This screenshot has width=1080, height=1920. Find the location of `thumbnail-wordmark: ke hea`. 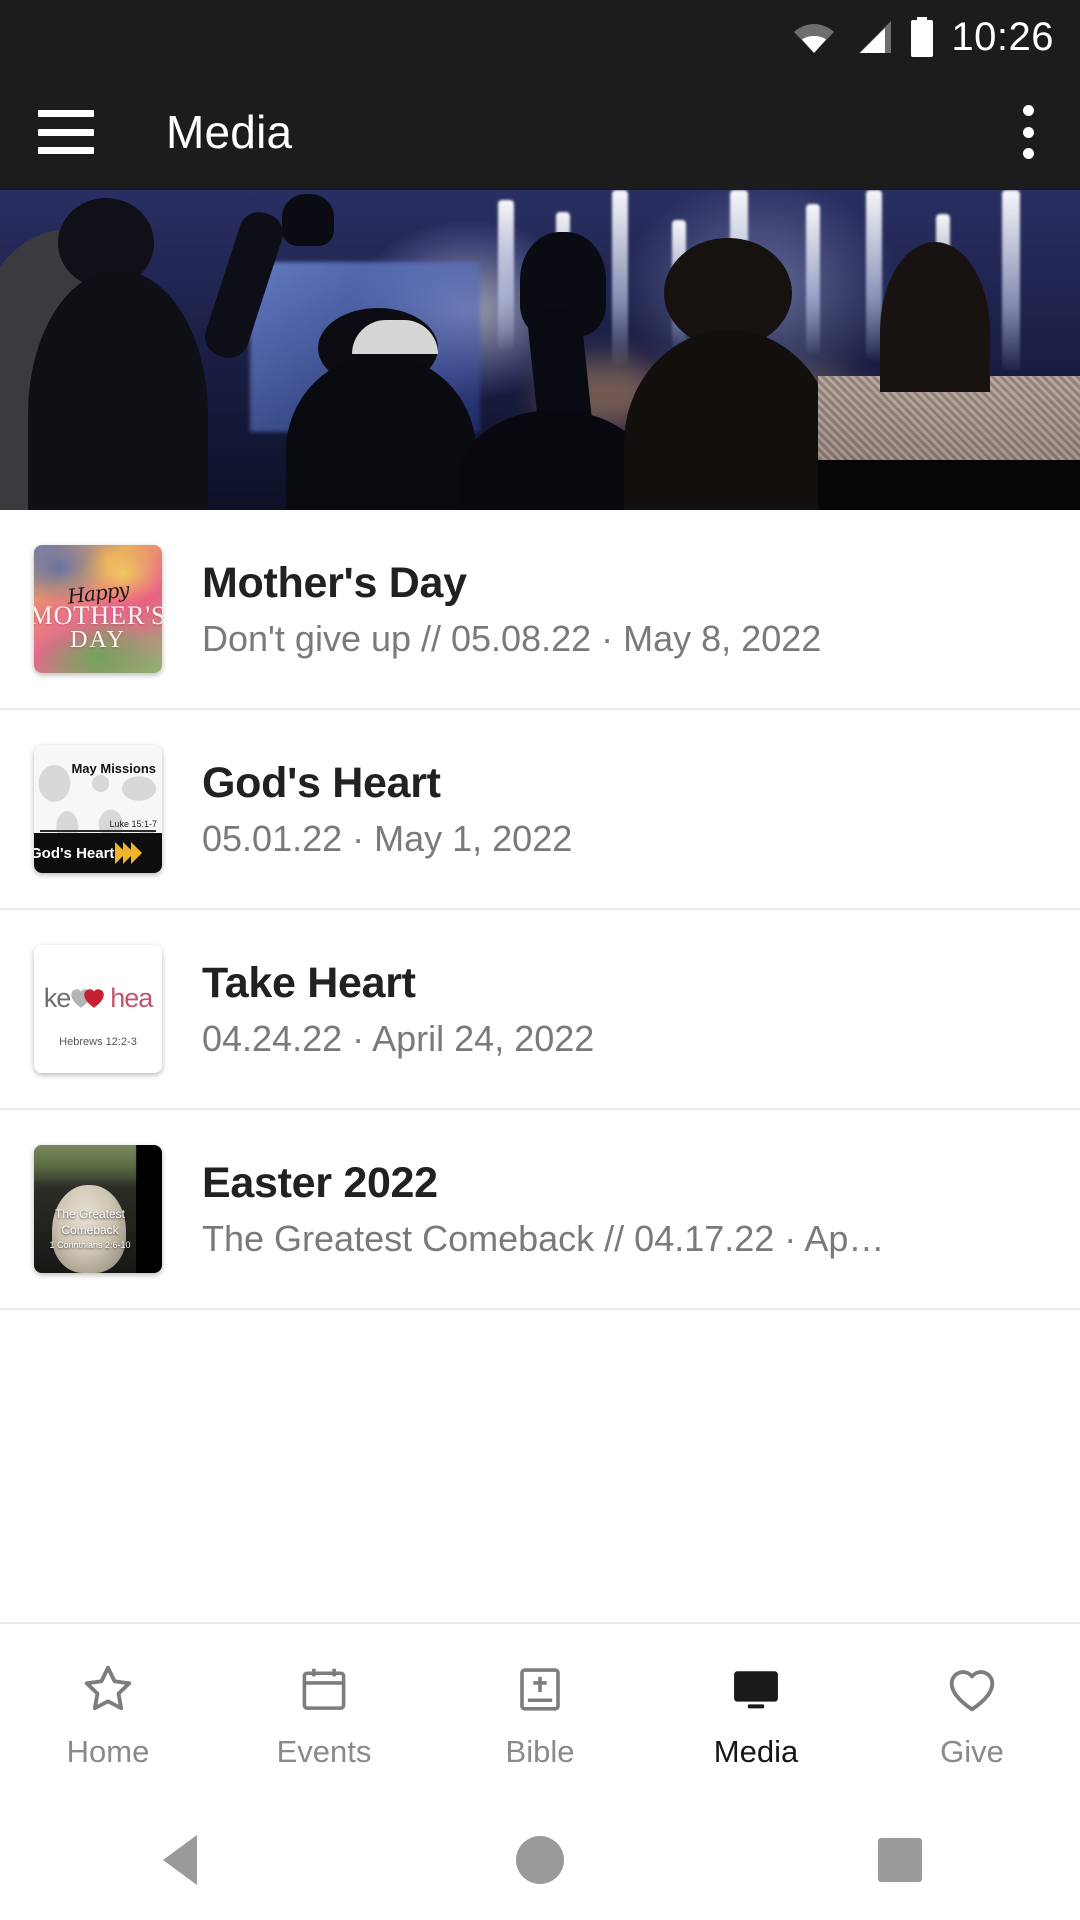

thumbnail-wordmark: ke hea is located at coordinates (98, 999).